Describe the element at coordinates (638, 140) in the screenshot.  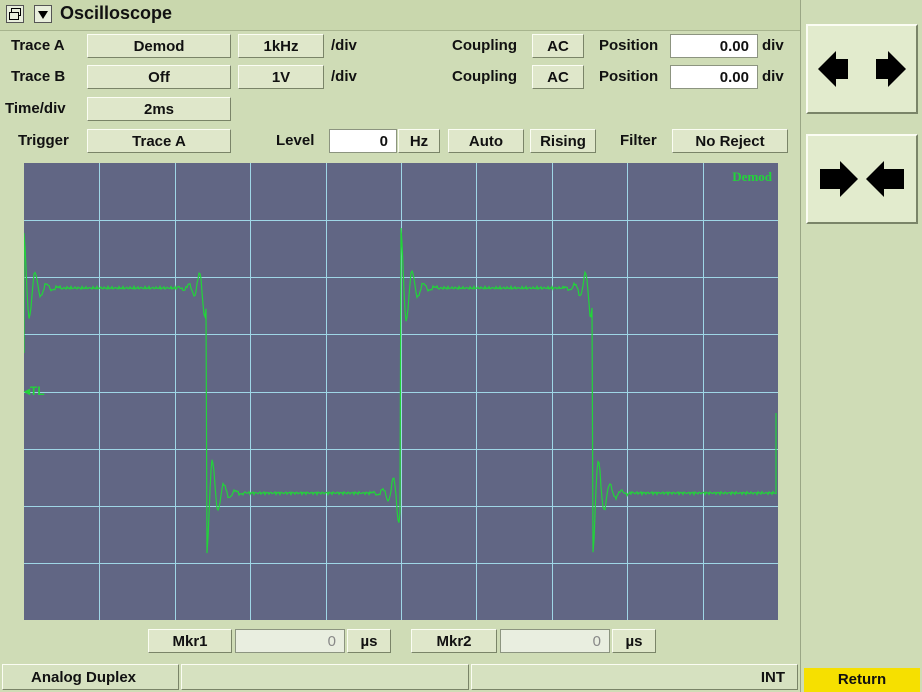
I see `filter-label: Filter` at that location.